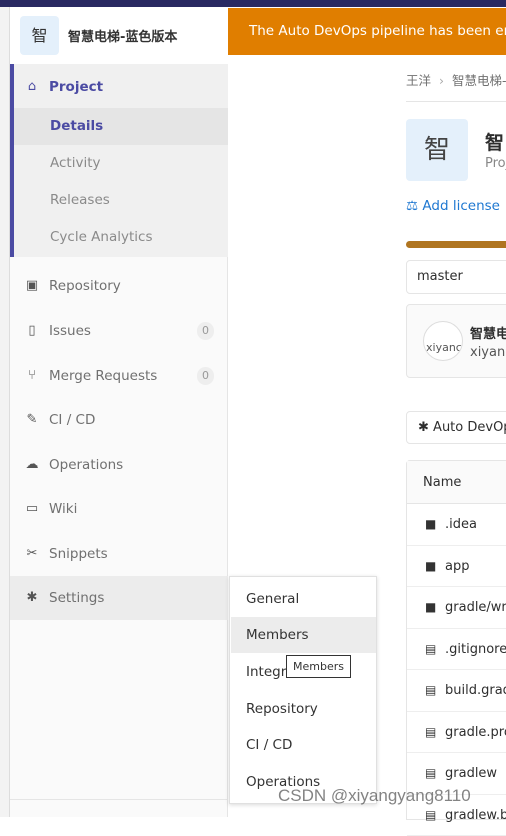  I want to click on sidebar-item-repository: ▣Repository, so click(119, 286).